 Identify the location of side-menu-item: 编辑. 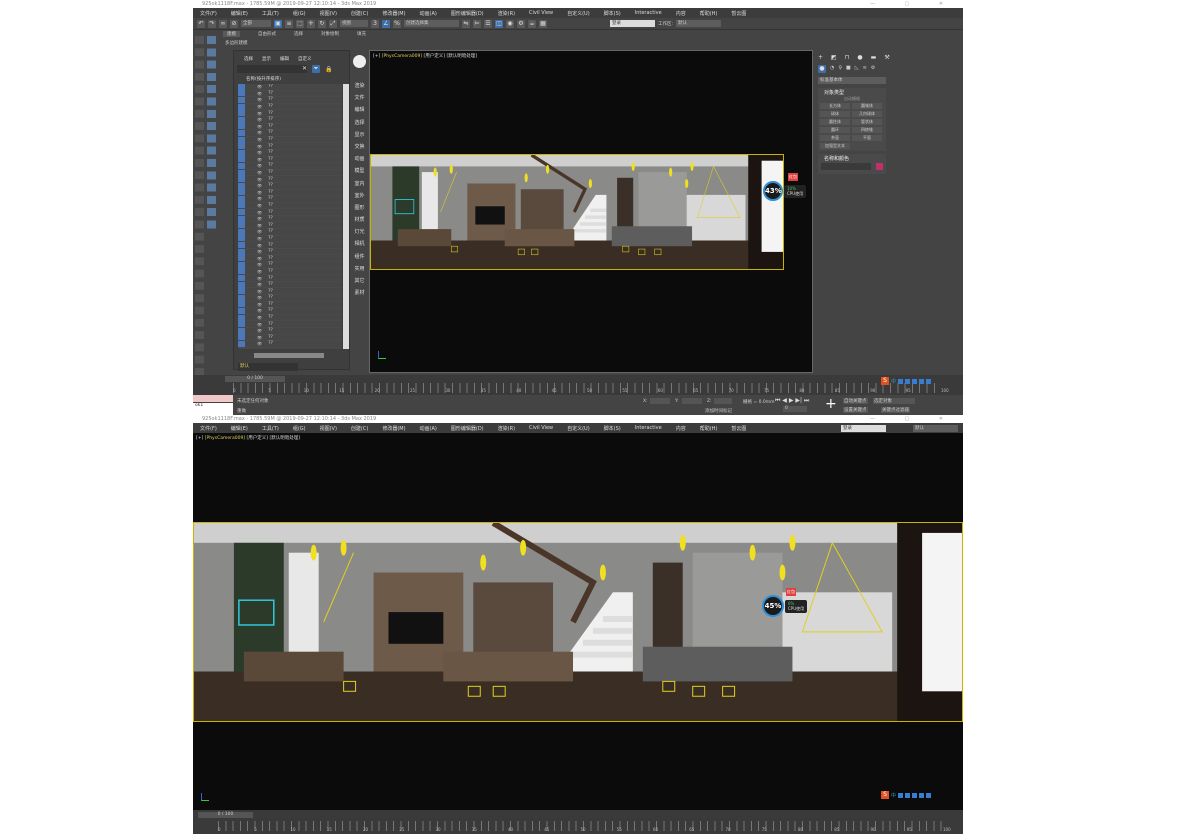
(359, 110).